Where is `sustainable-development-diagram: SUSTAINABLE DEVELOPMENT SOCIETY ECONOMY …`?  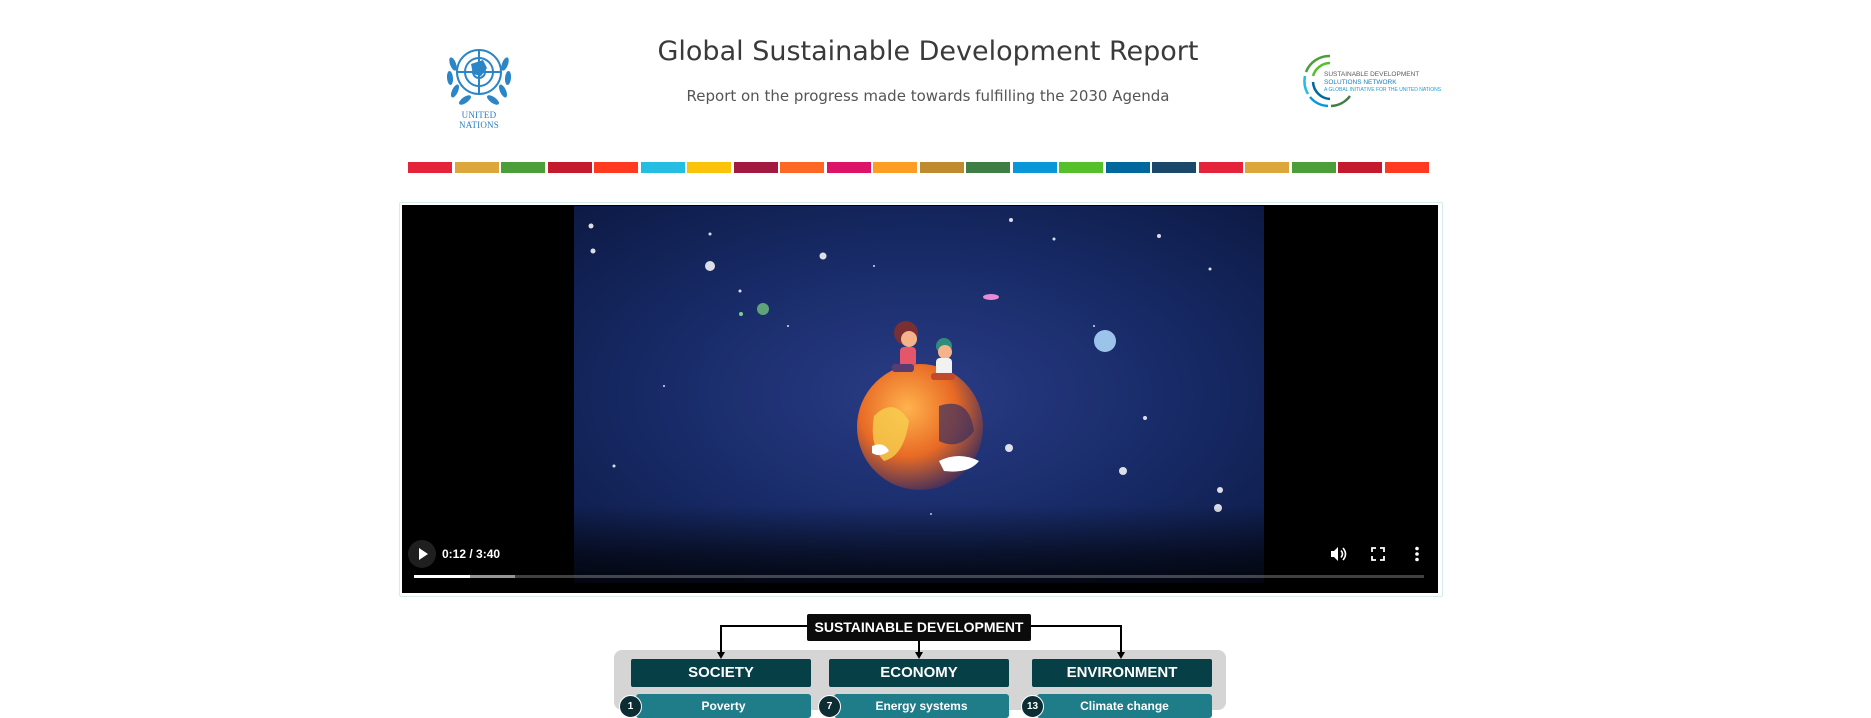
sustainable-development-diagram: SUSTAINABLE DEVELOPMENT SOCIETY ECONOMY … is located at coordinates (918, 665).